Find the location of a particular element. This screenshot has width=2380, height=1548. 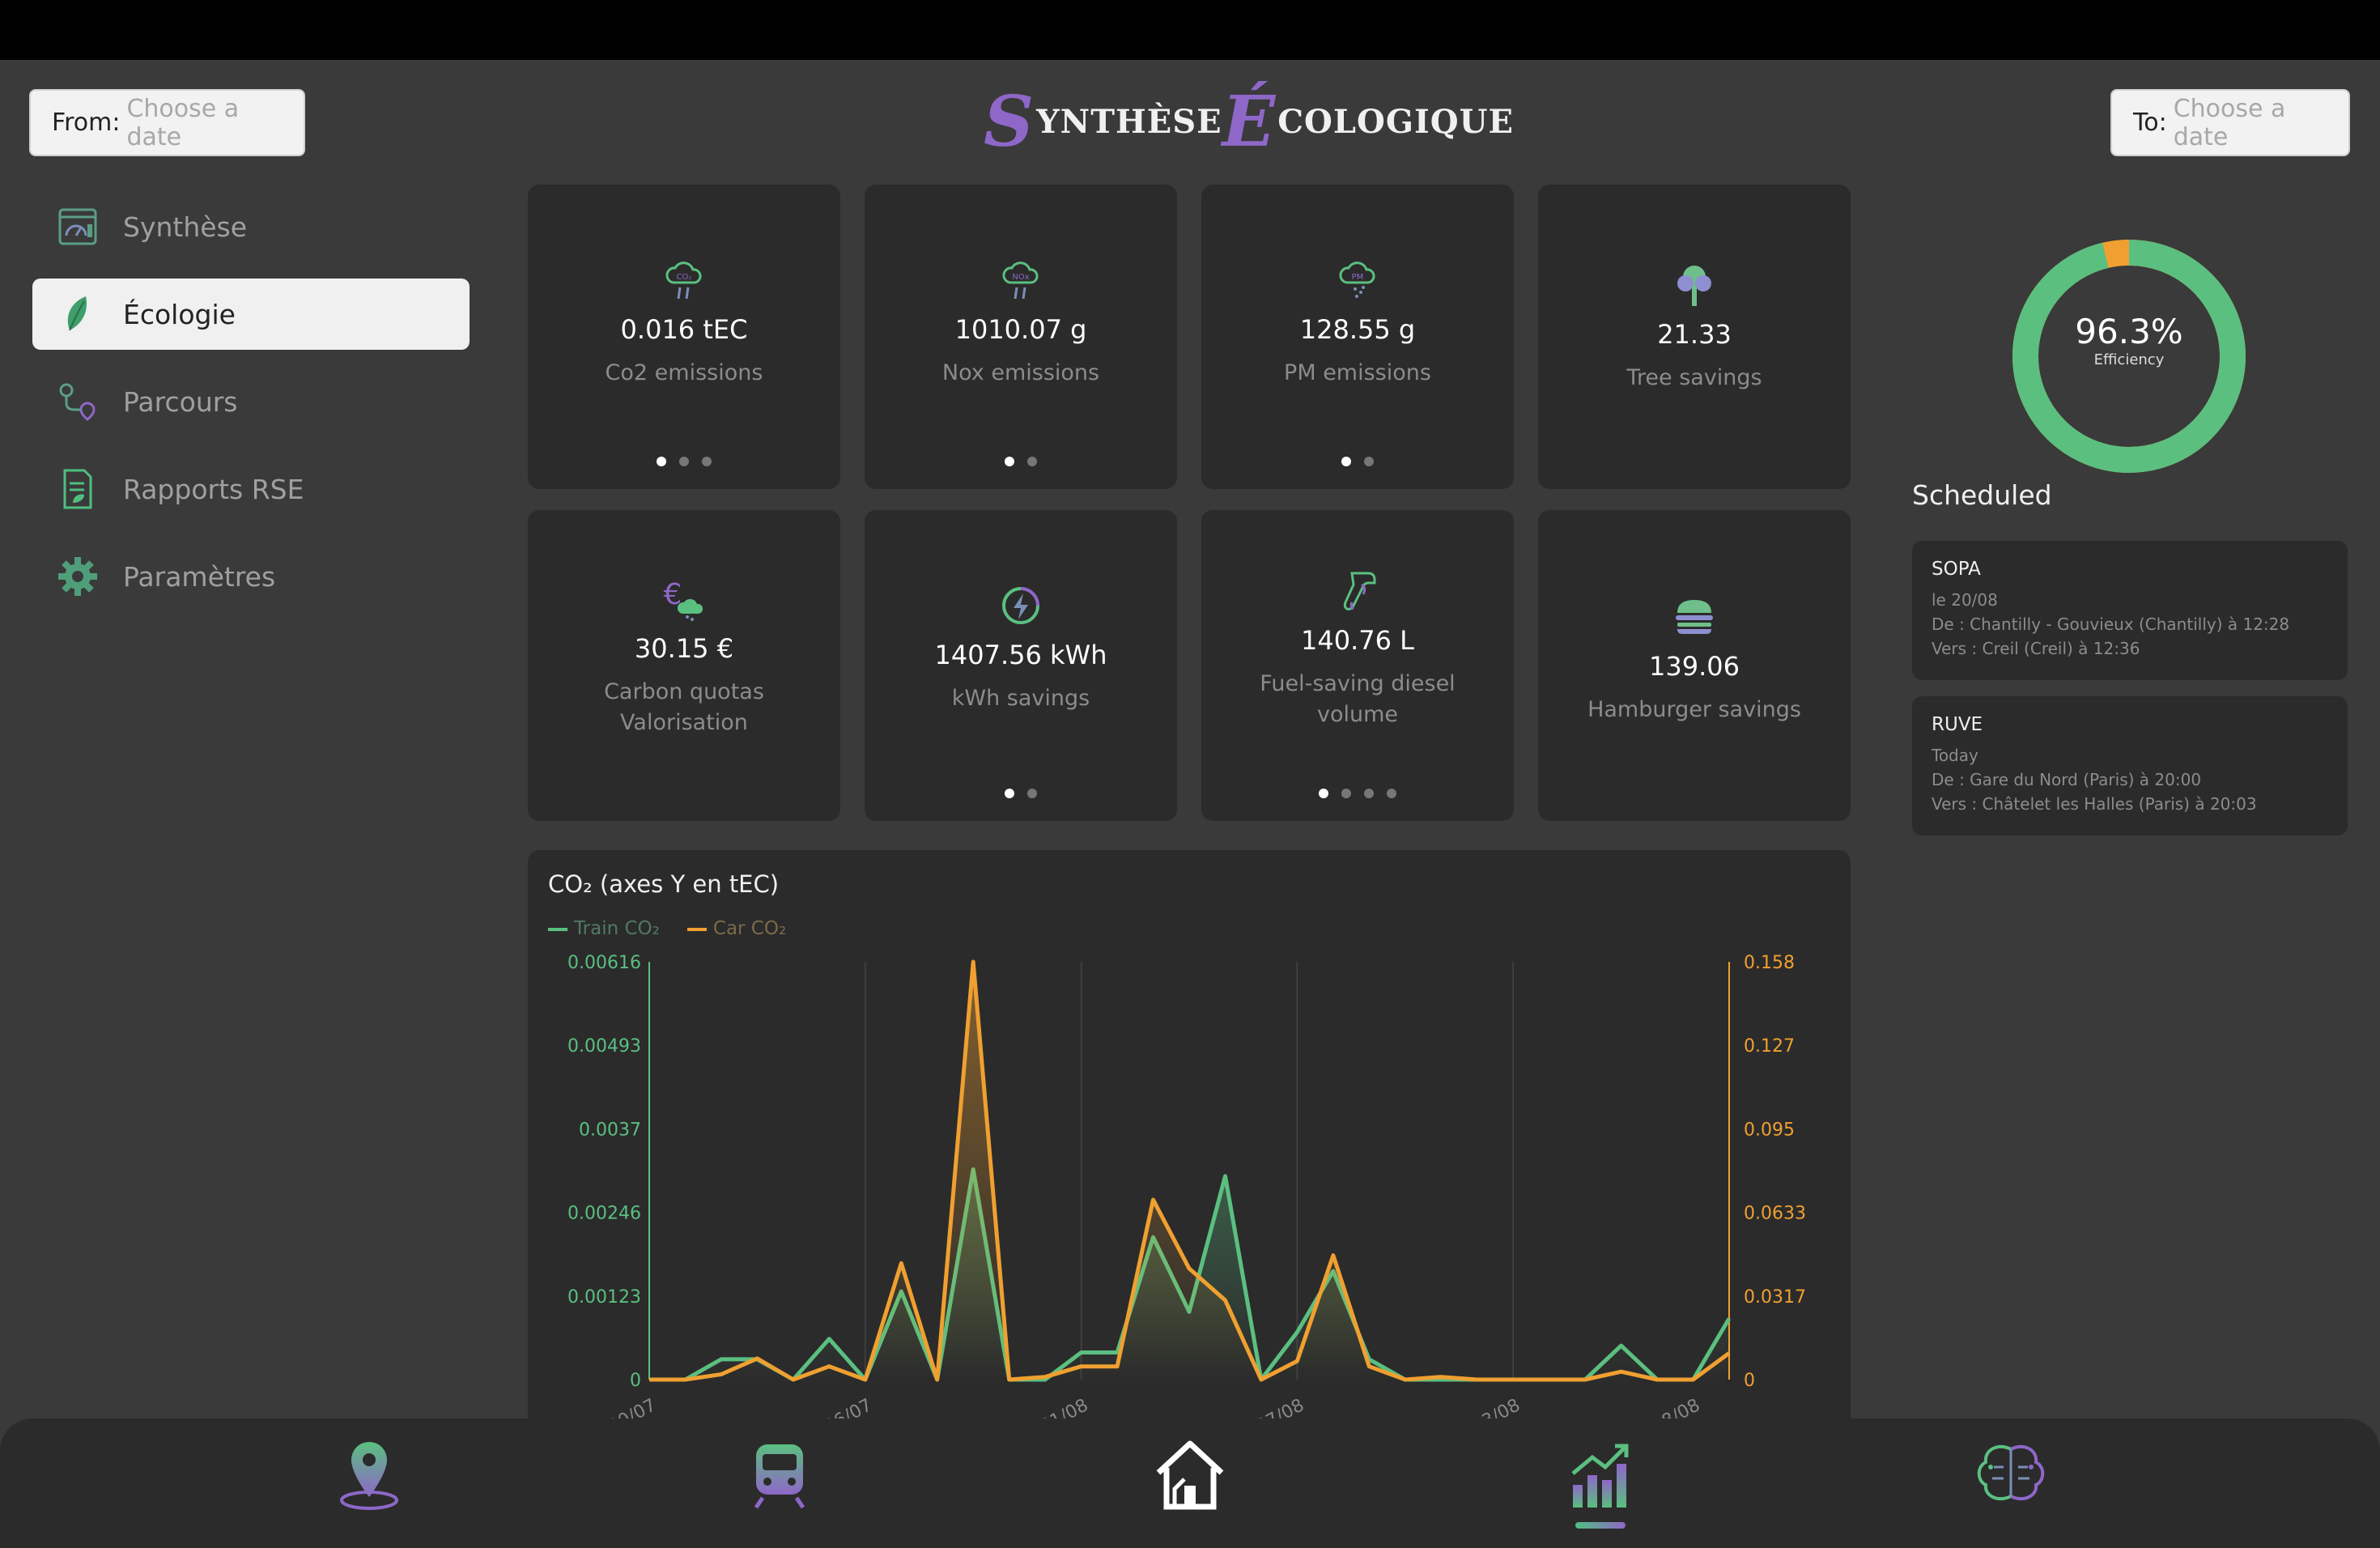

tree-icon is located at coordinates (1695, 285).